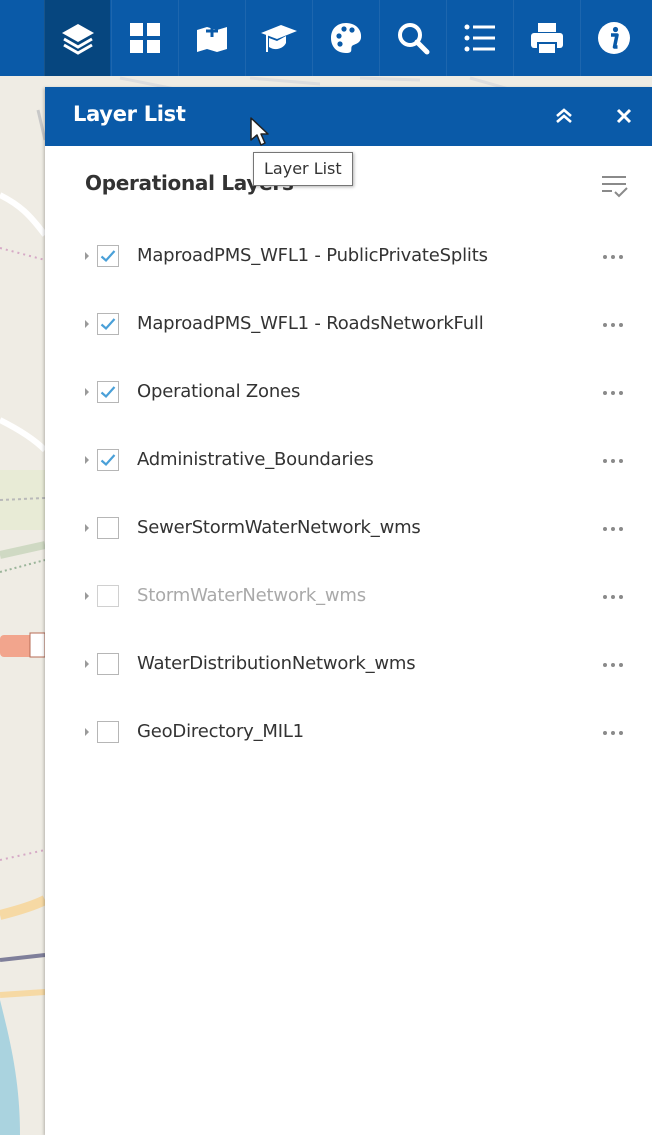  Describe the element at coordinates (255, 459) in the screenshot. I see `layer-label: Administrative_Boundaries` at that location.